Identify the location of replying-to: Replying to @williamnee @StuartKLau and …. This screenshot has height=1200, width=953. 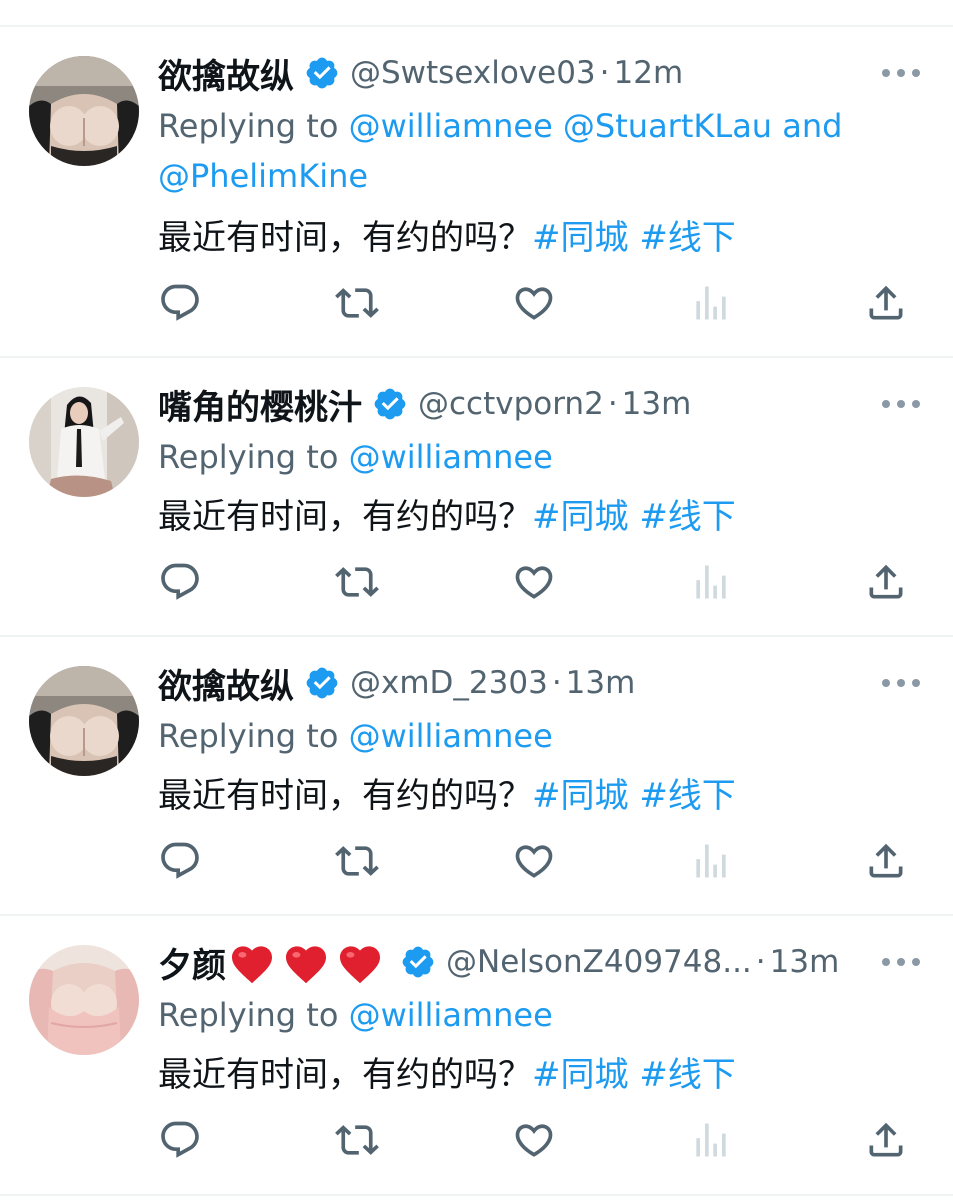
(528, 151).